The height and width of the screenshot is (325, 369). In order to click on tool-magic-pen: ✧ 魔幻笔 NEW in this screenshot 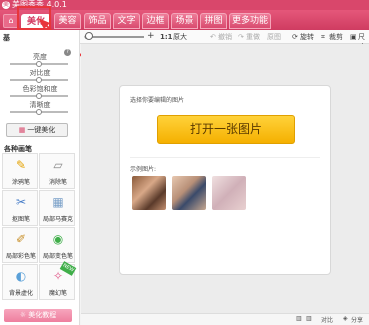, I will do `click(58, 280)`.